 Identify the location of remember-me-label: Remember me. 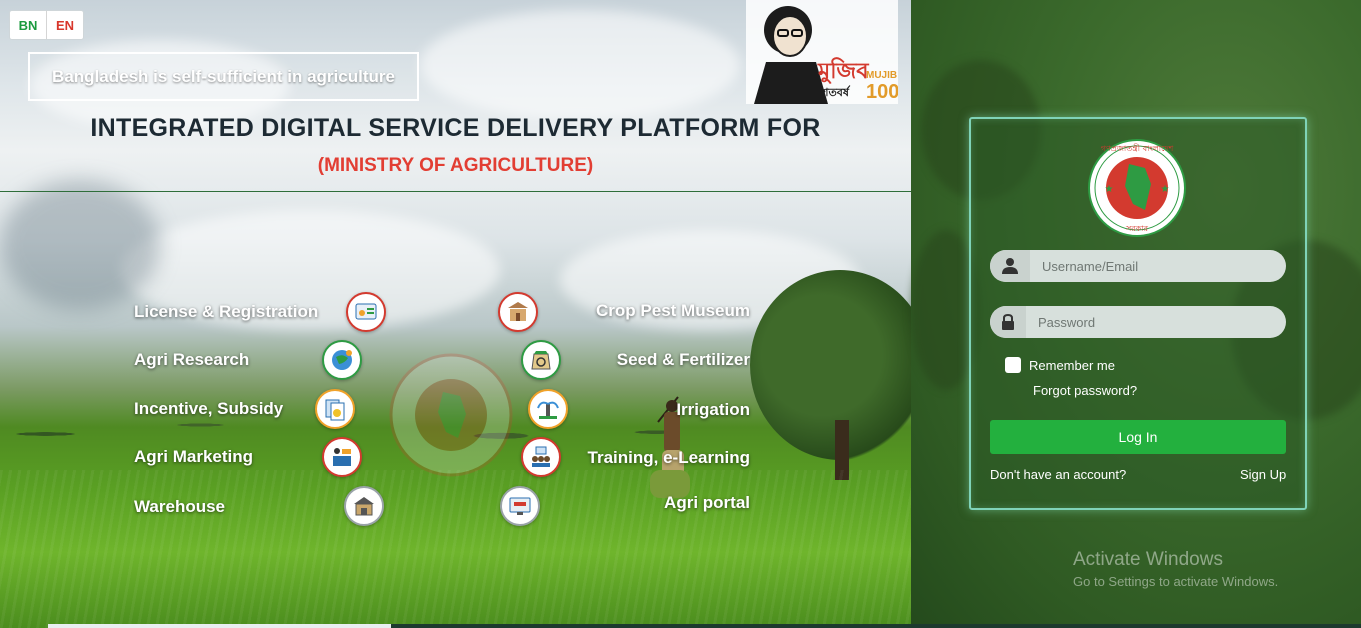
(1072, 365).